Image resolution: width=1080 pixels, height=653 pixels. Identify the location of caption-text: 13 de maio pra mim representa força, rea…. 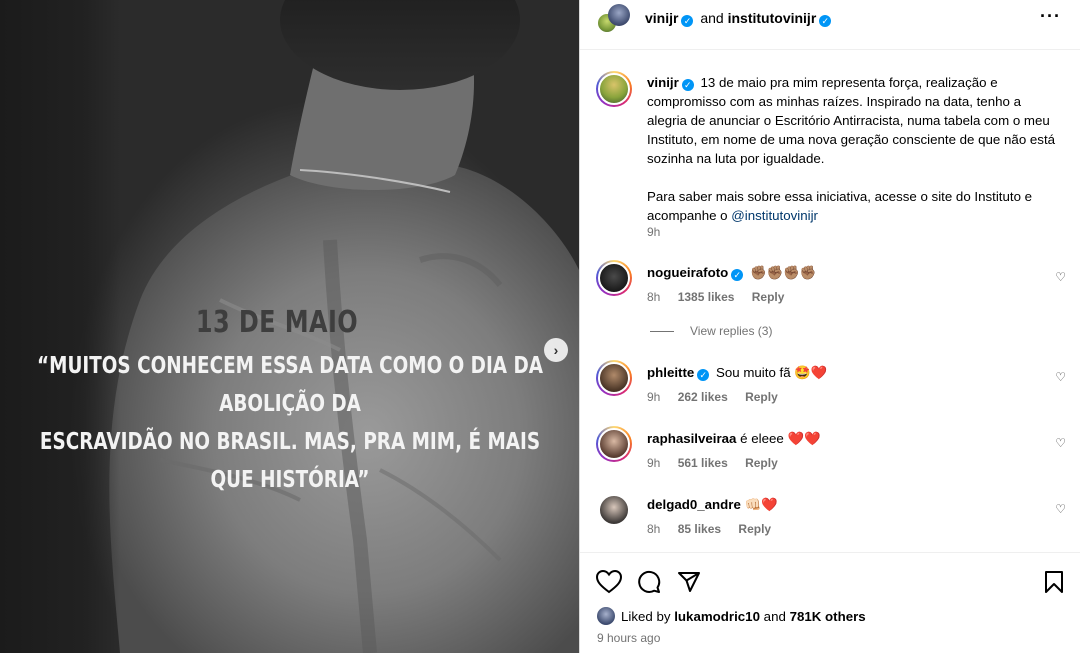
(851, 120).